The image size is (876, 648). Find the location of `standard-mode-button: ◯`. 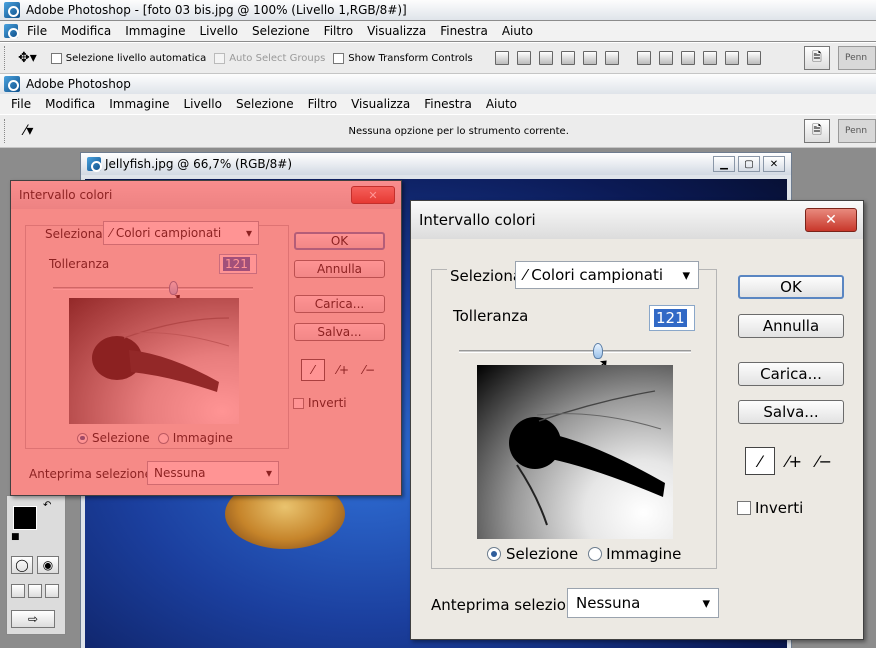

standard-mode-button: ◯ is located at coordinates (22, 565).